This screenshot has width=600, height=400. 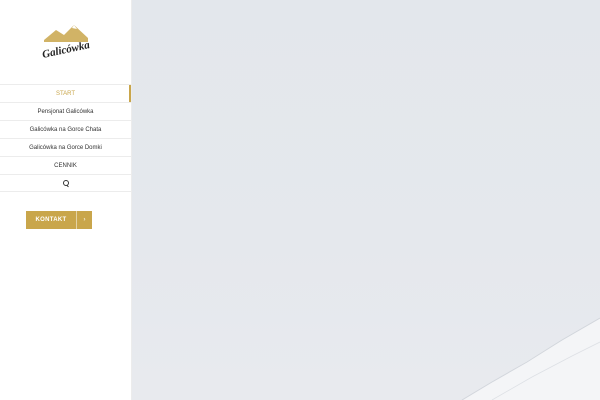 I want to click on nav-item-label: START, so click(x=65, y=93).